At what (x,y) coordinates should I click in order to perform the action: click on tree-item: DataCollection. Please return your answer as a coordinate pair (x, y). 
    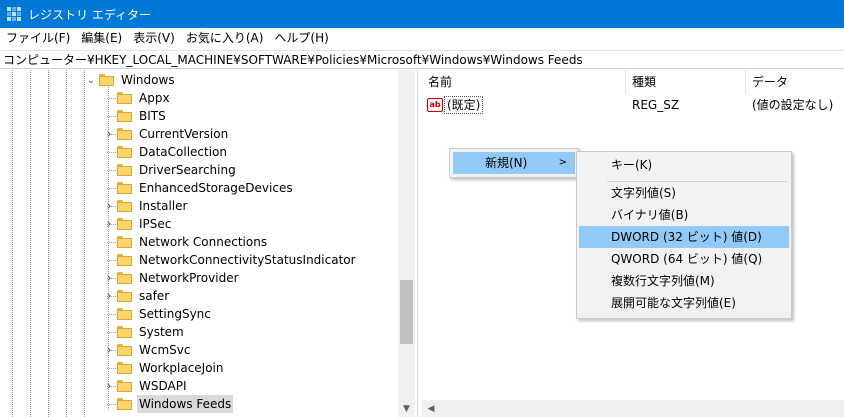
    Looking at the image, I should click on (199, 152).